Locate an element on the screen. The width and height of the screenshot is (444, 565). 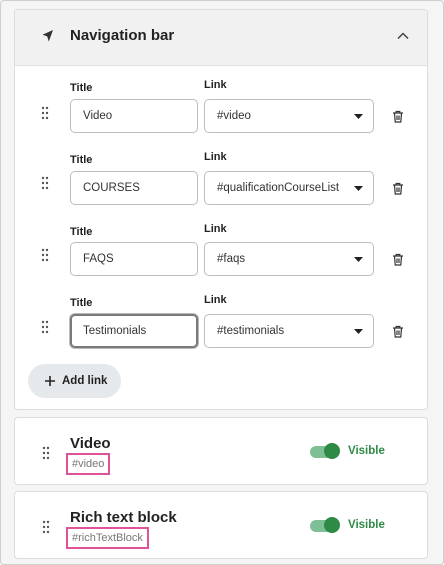
navigation-bar-header: Navigation bar is located at coordinates (221, 38).